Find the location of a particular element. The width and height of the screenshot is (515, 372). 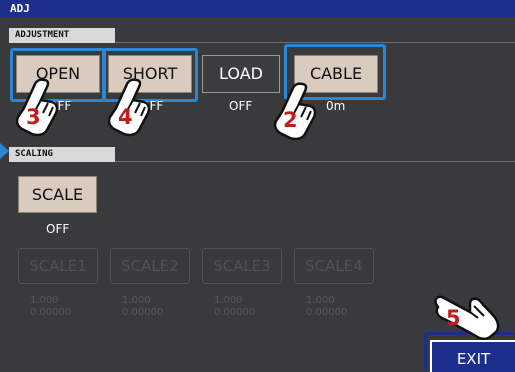

scale3-button: SCALE3 is located at coordinates (242, 266).